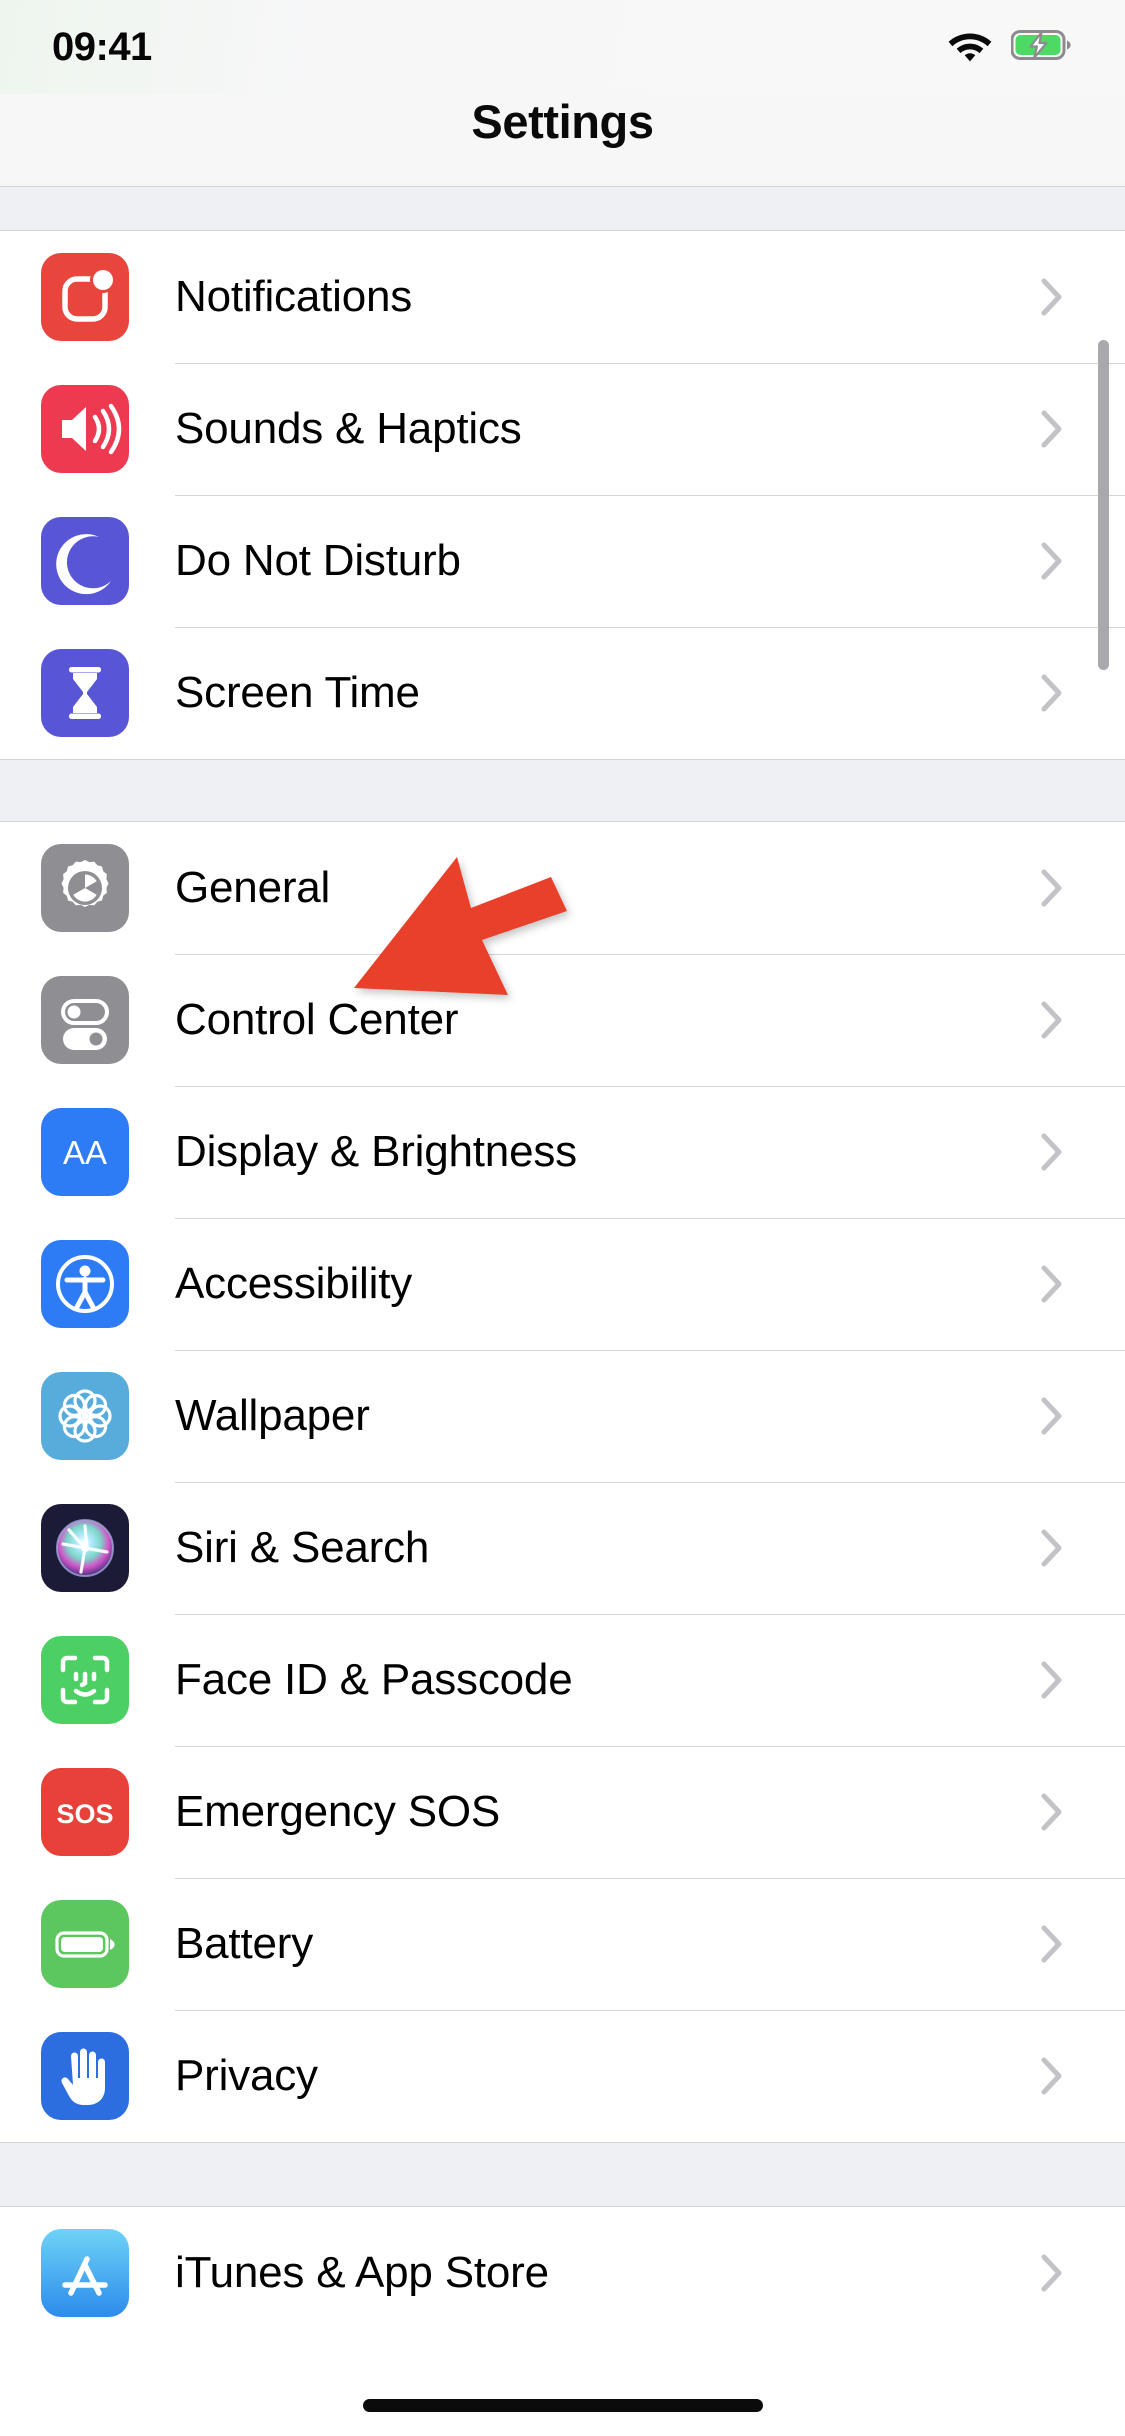  I want to click on accessibility-icon, so click(85, 1284).